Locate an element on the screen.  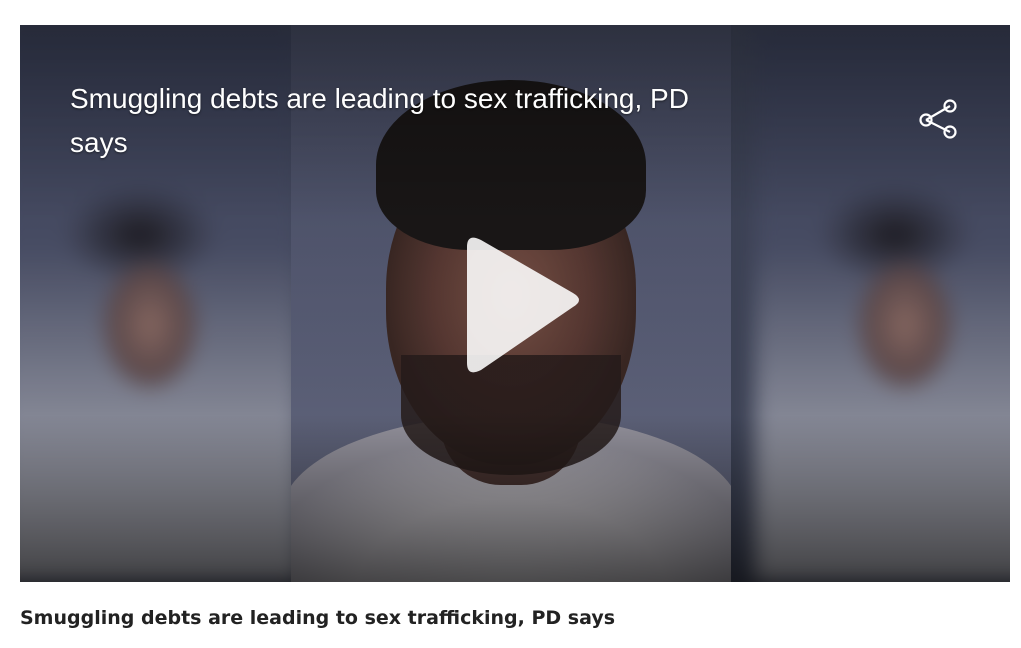
share-icon is located at coordinates (938, 119).